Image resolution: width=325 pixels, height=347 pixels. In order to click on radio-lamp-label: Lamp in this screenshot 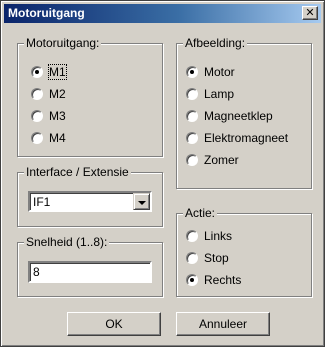, I will do `click(219, 94)`.